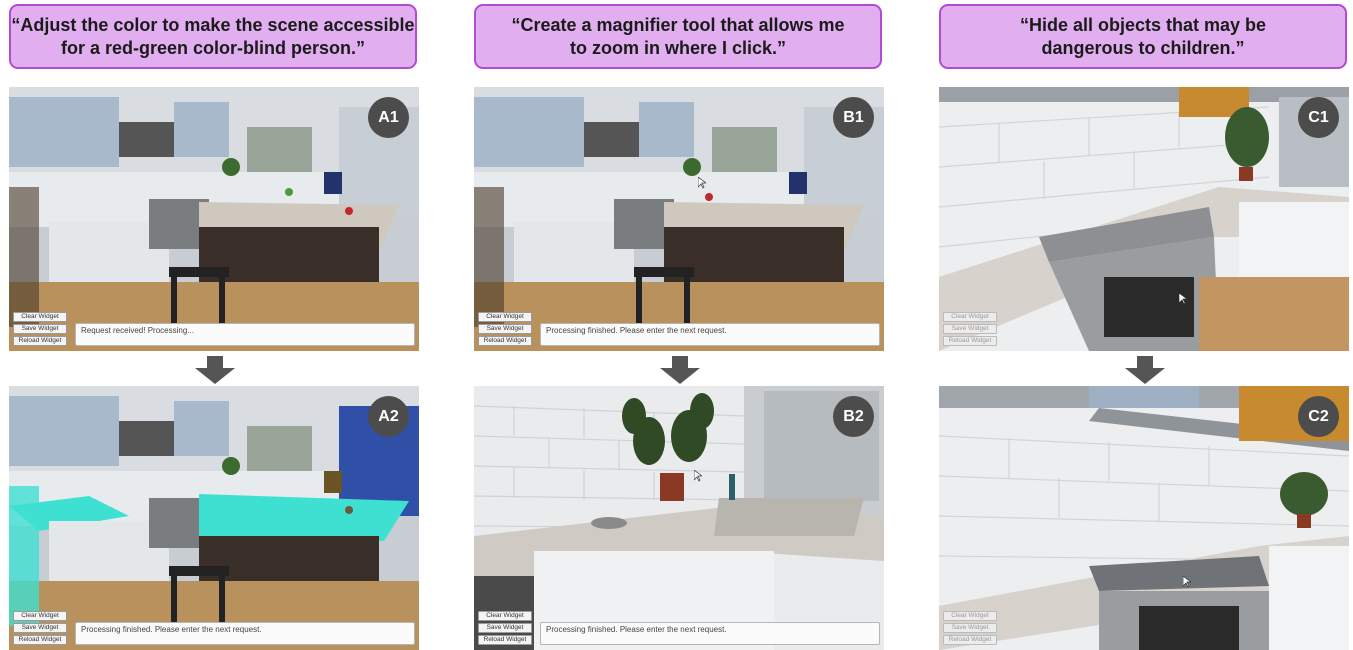 This screenshot has width=1353, height=650. What do you see at coordinates (1318, 416) in the screenshot?
I see `panel-badge-c2: C2` at bounding box center [1318, 416].